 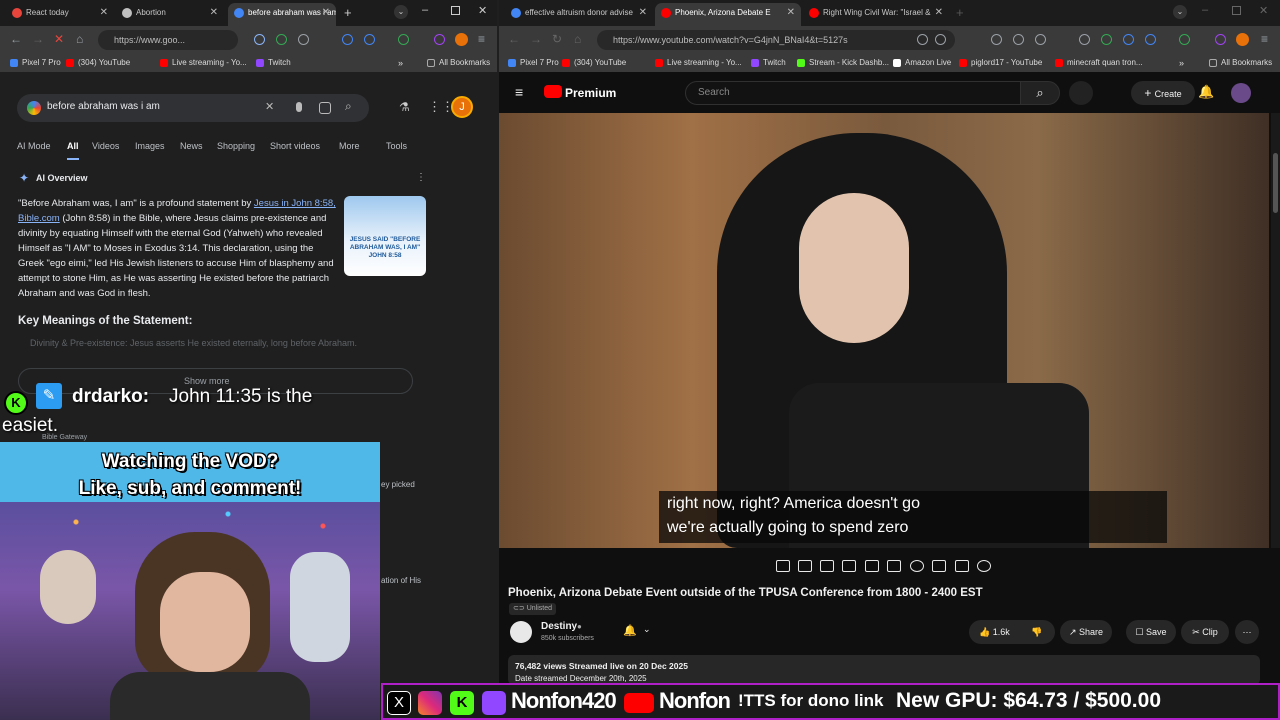 I want to click on labs-icon: ⚗, so click(x=404, y=107).